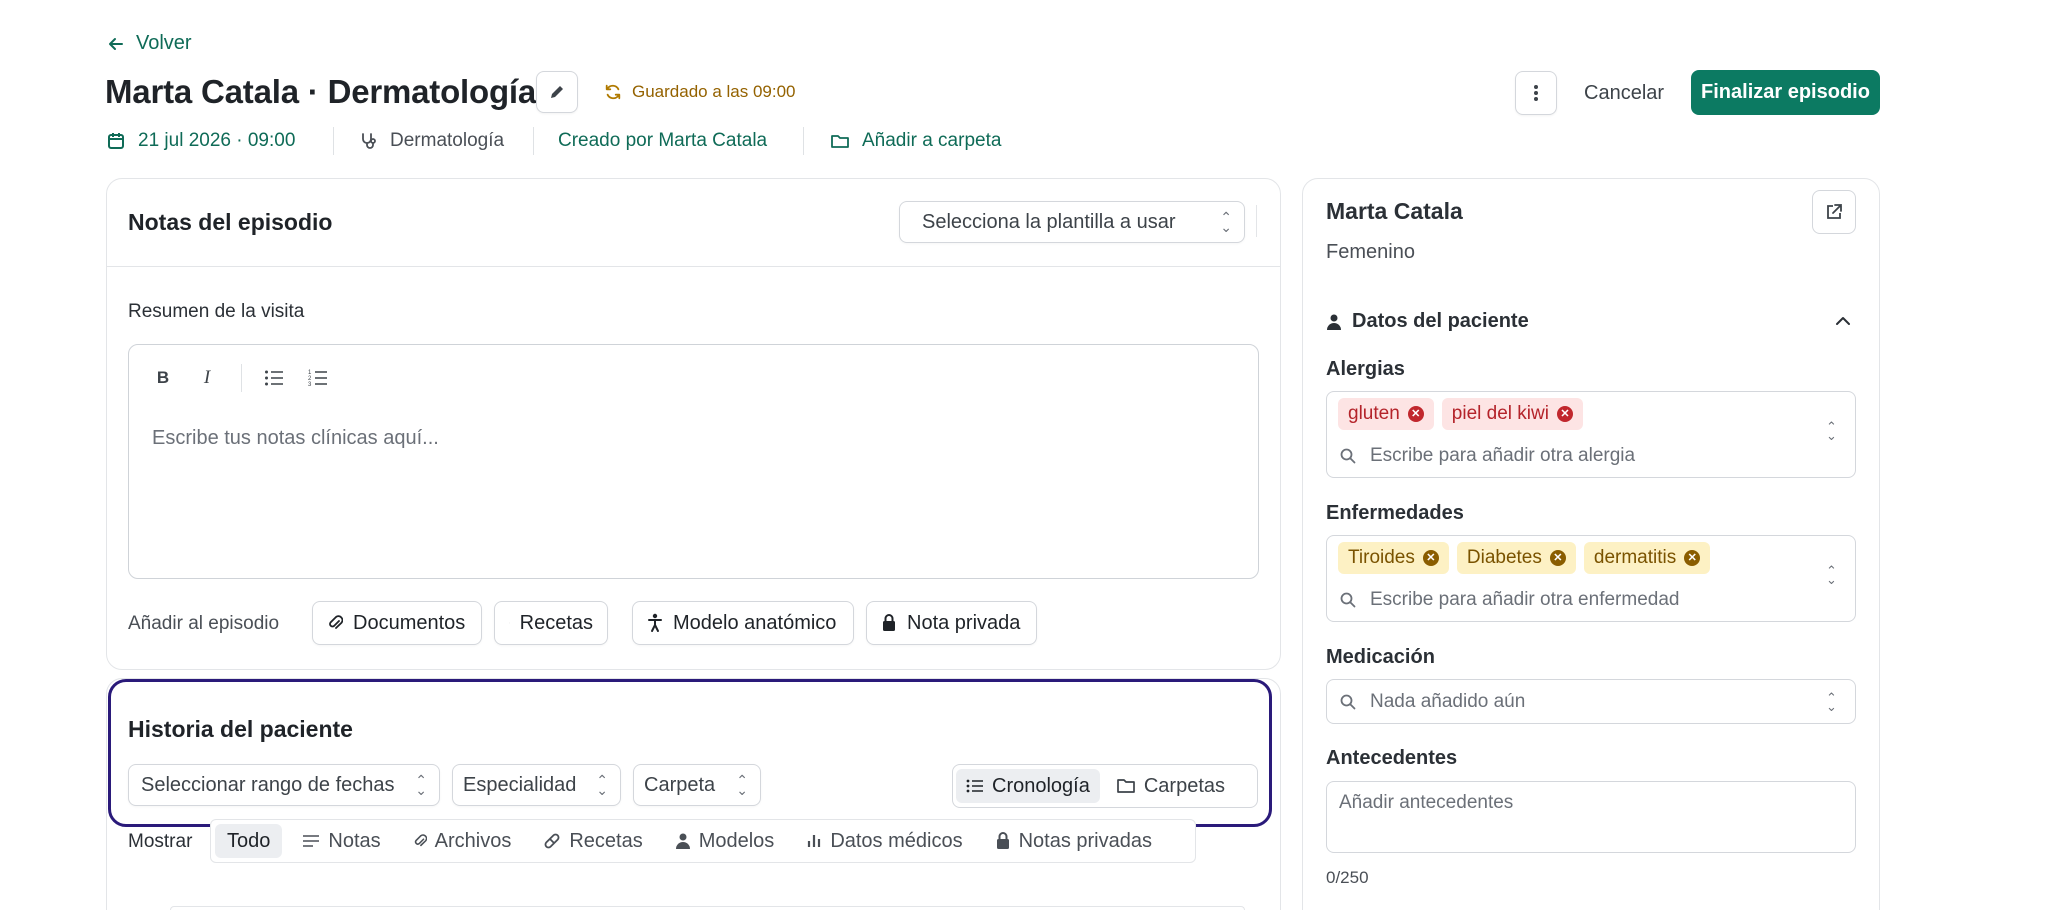 The image size is (2048, 910). Describe the element at coordinates (268, 784) in the screenshot. I see `date-range-text: Seleccionar rango de fechas` at that location.